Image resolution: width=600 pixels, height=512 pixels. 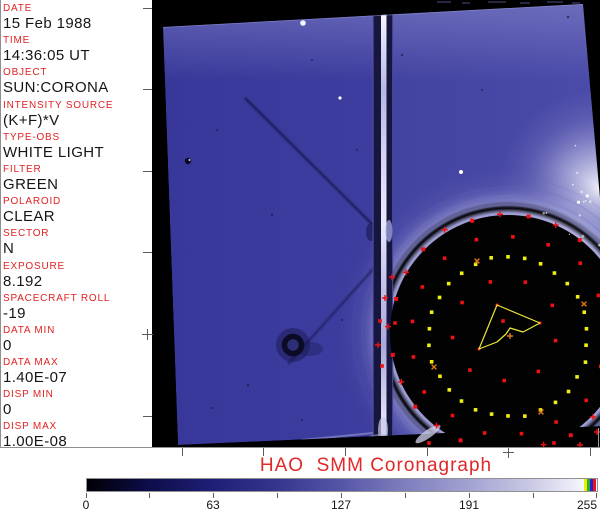 I want to click on saturation-stripe-red, so click(x=594, y=485).